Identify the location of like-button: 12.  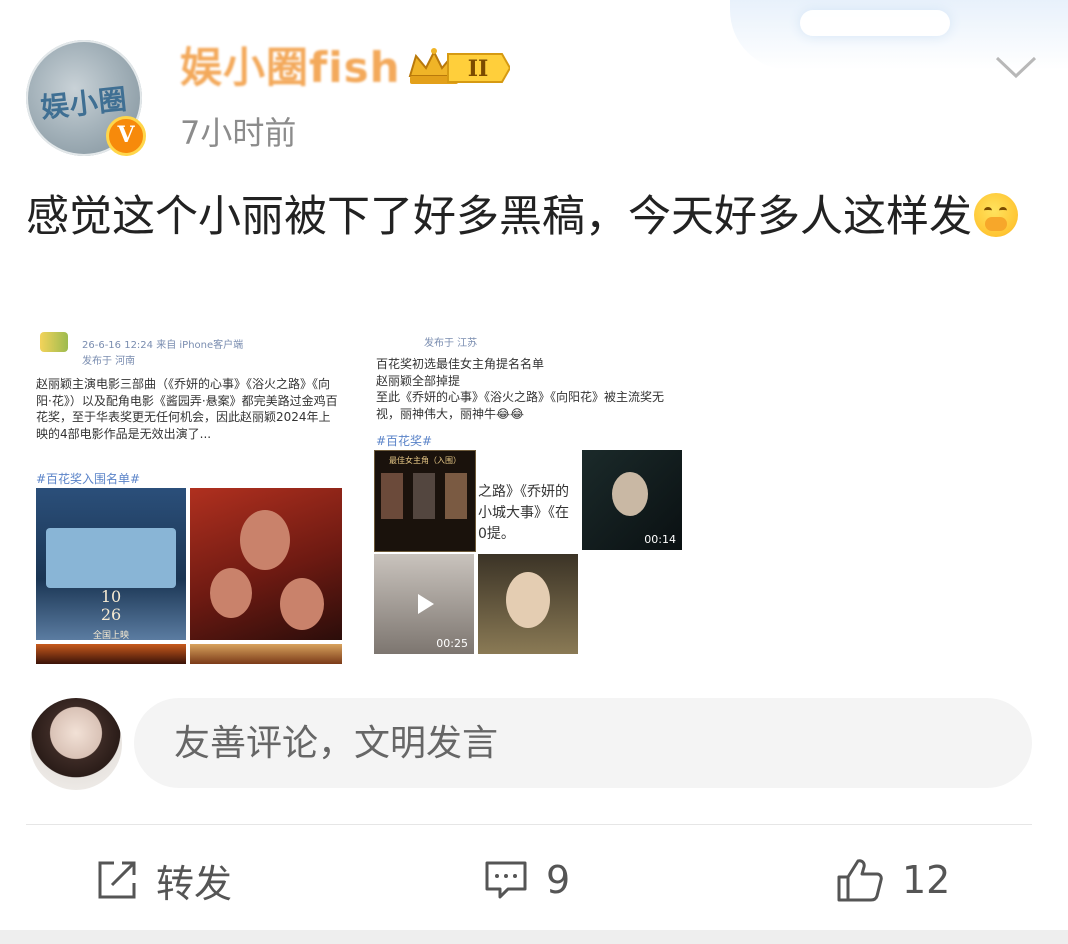
(893, 880).